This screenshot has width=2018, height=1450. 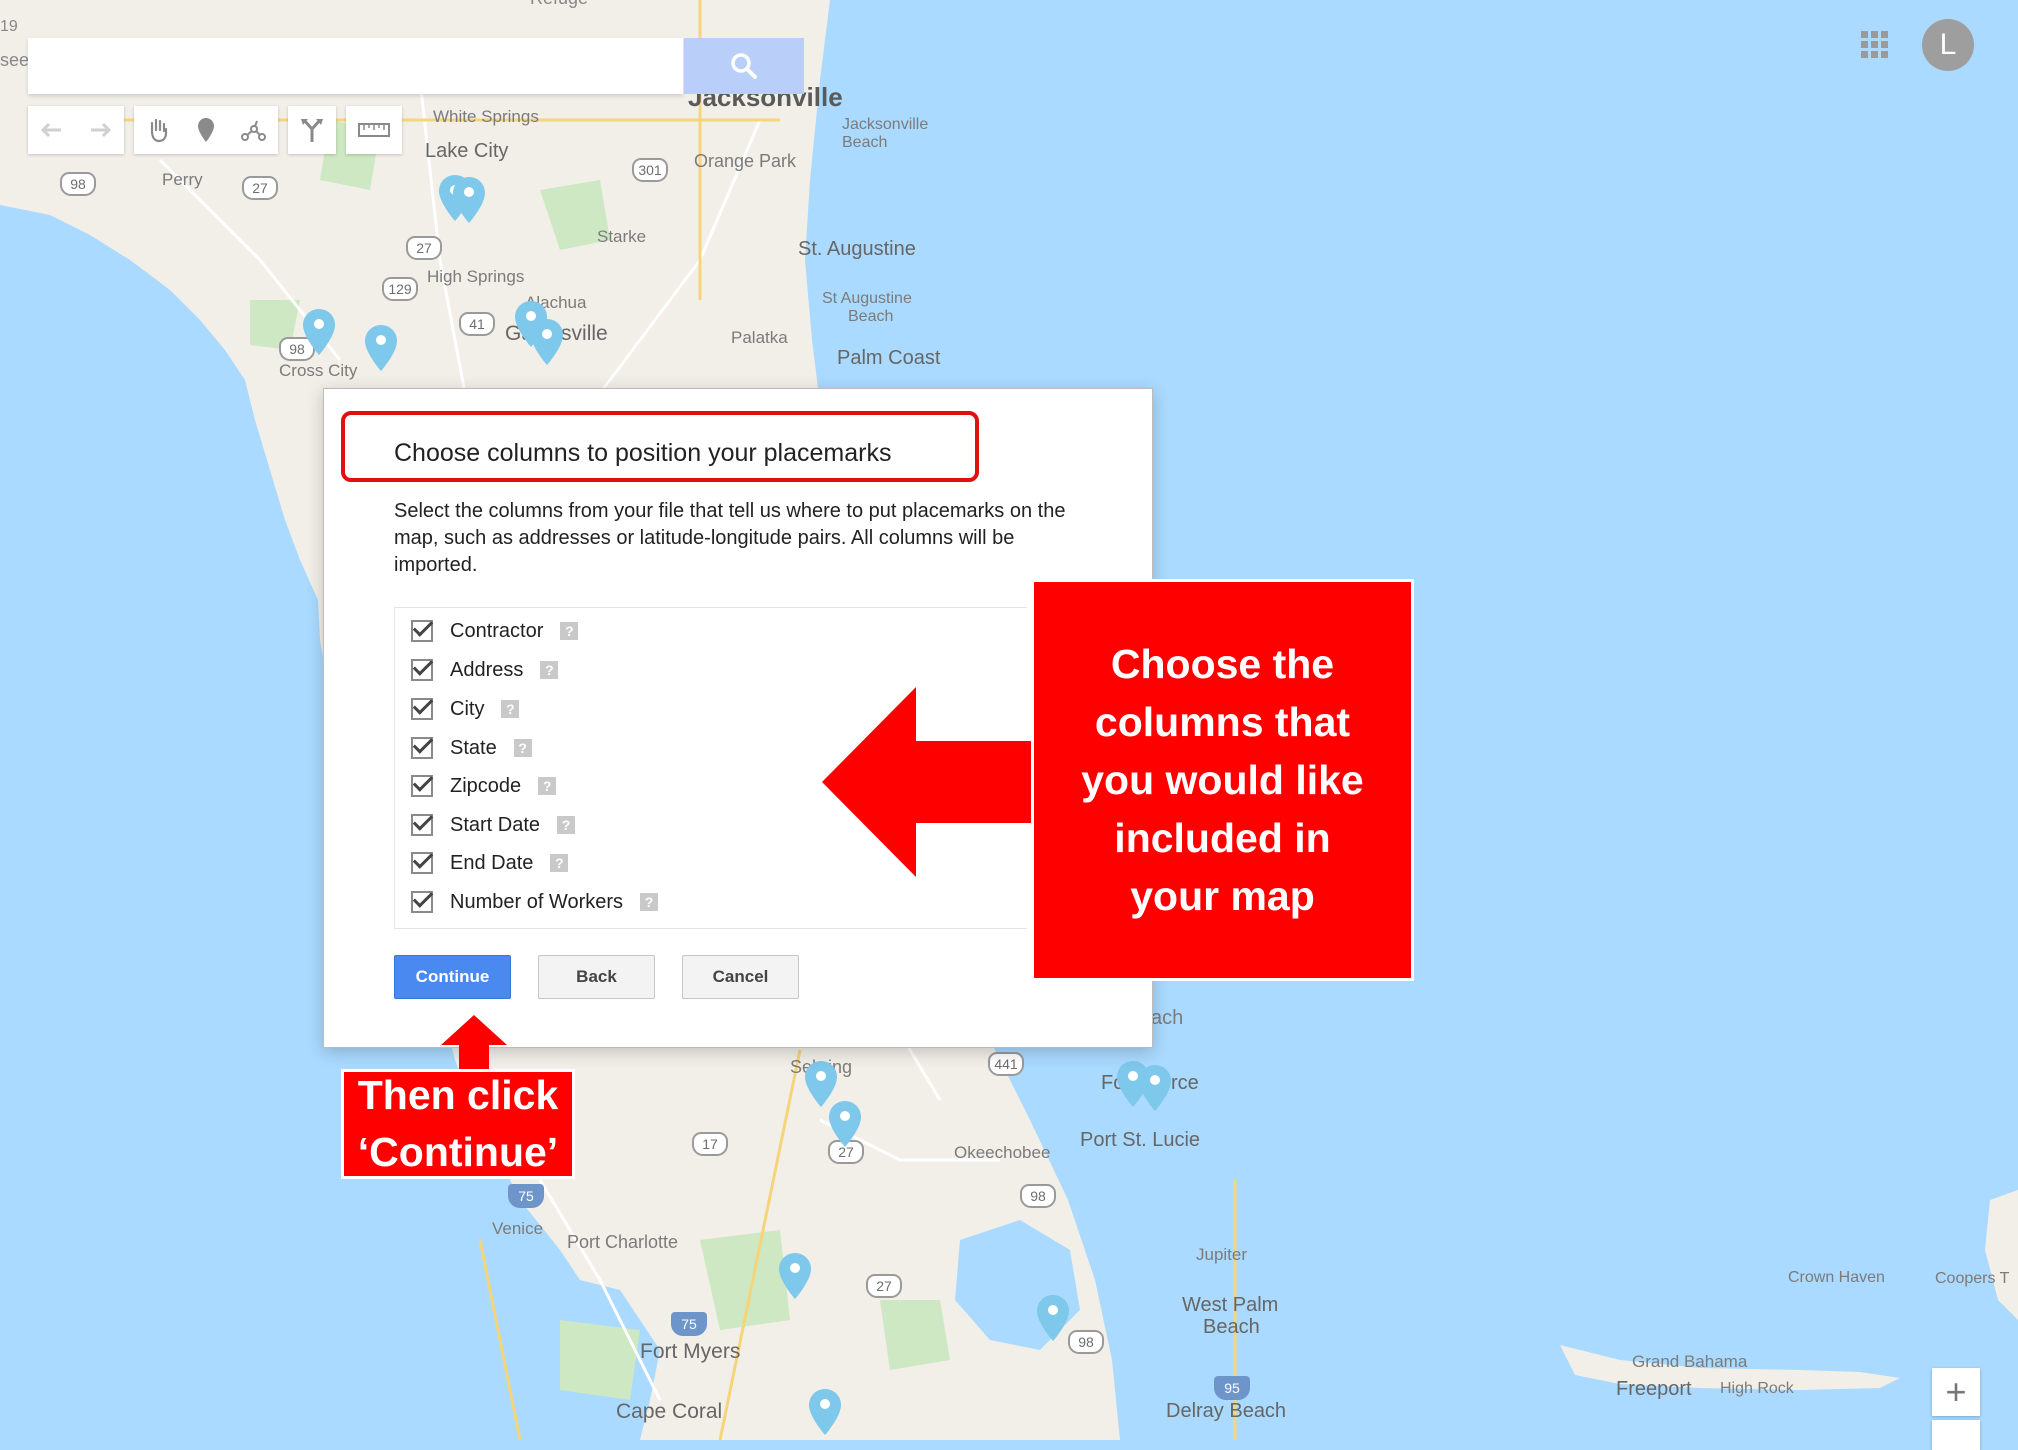 What do you see at coordinates (600, 1360) in the screenshot?
I see `park-area` at bounding box center [600, 1360].